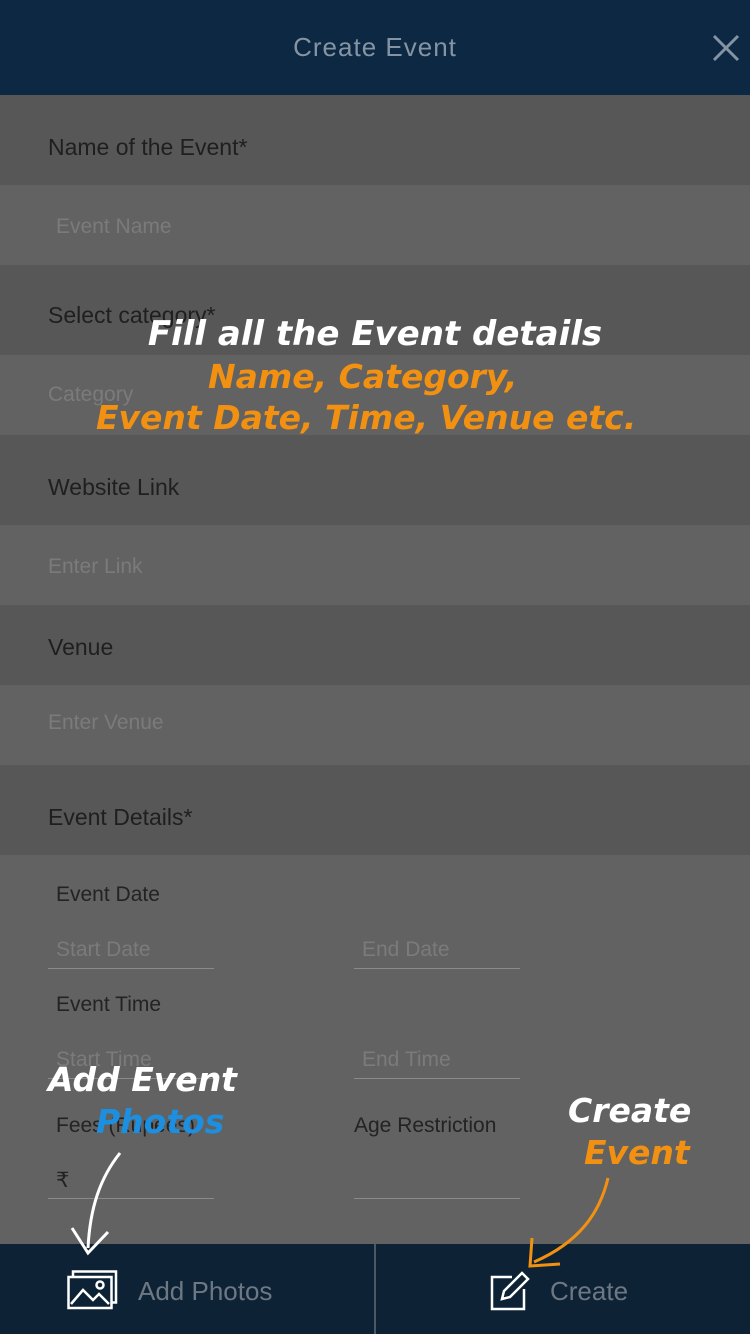 The width and height of the screenshot is (750, 1334). Describe the element at coordinates (148, 147) in the screenshot. I see `event-name-label: Name of the Event*` at that location.